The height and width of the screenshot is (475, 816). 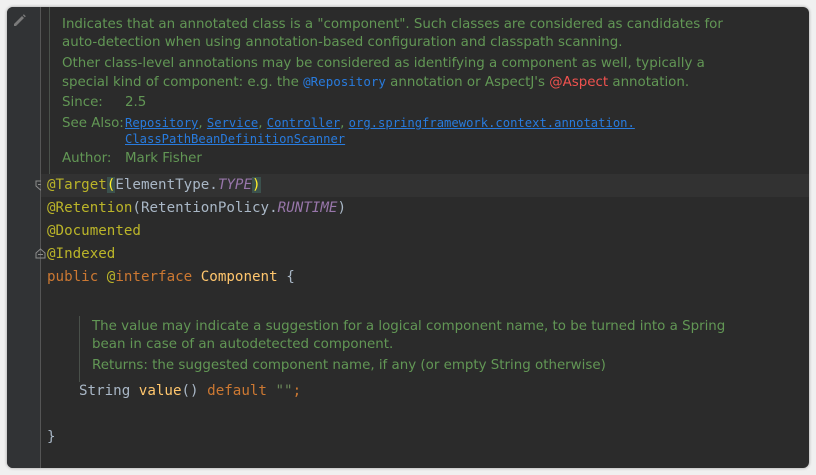 I want to click on method-name-token: value, so click(x=160, y=391).